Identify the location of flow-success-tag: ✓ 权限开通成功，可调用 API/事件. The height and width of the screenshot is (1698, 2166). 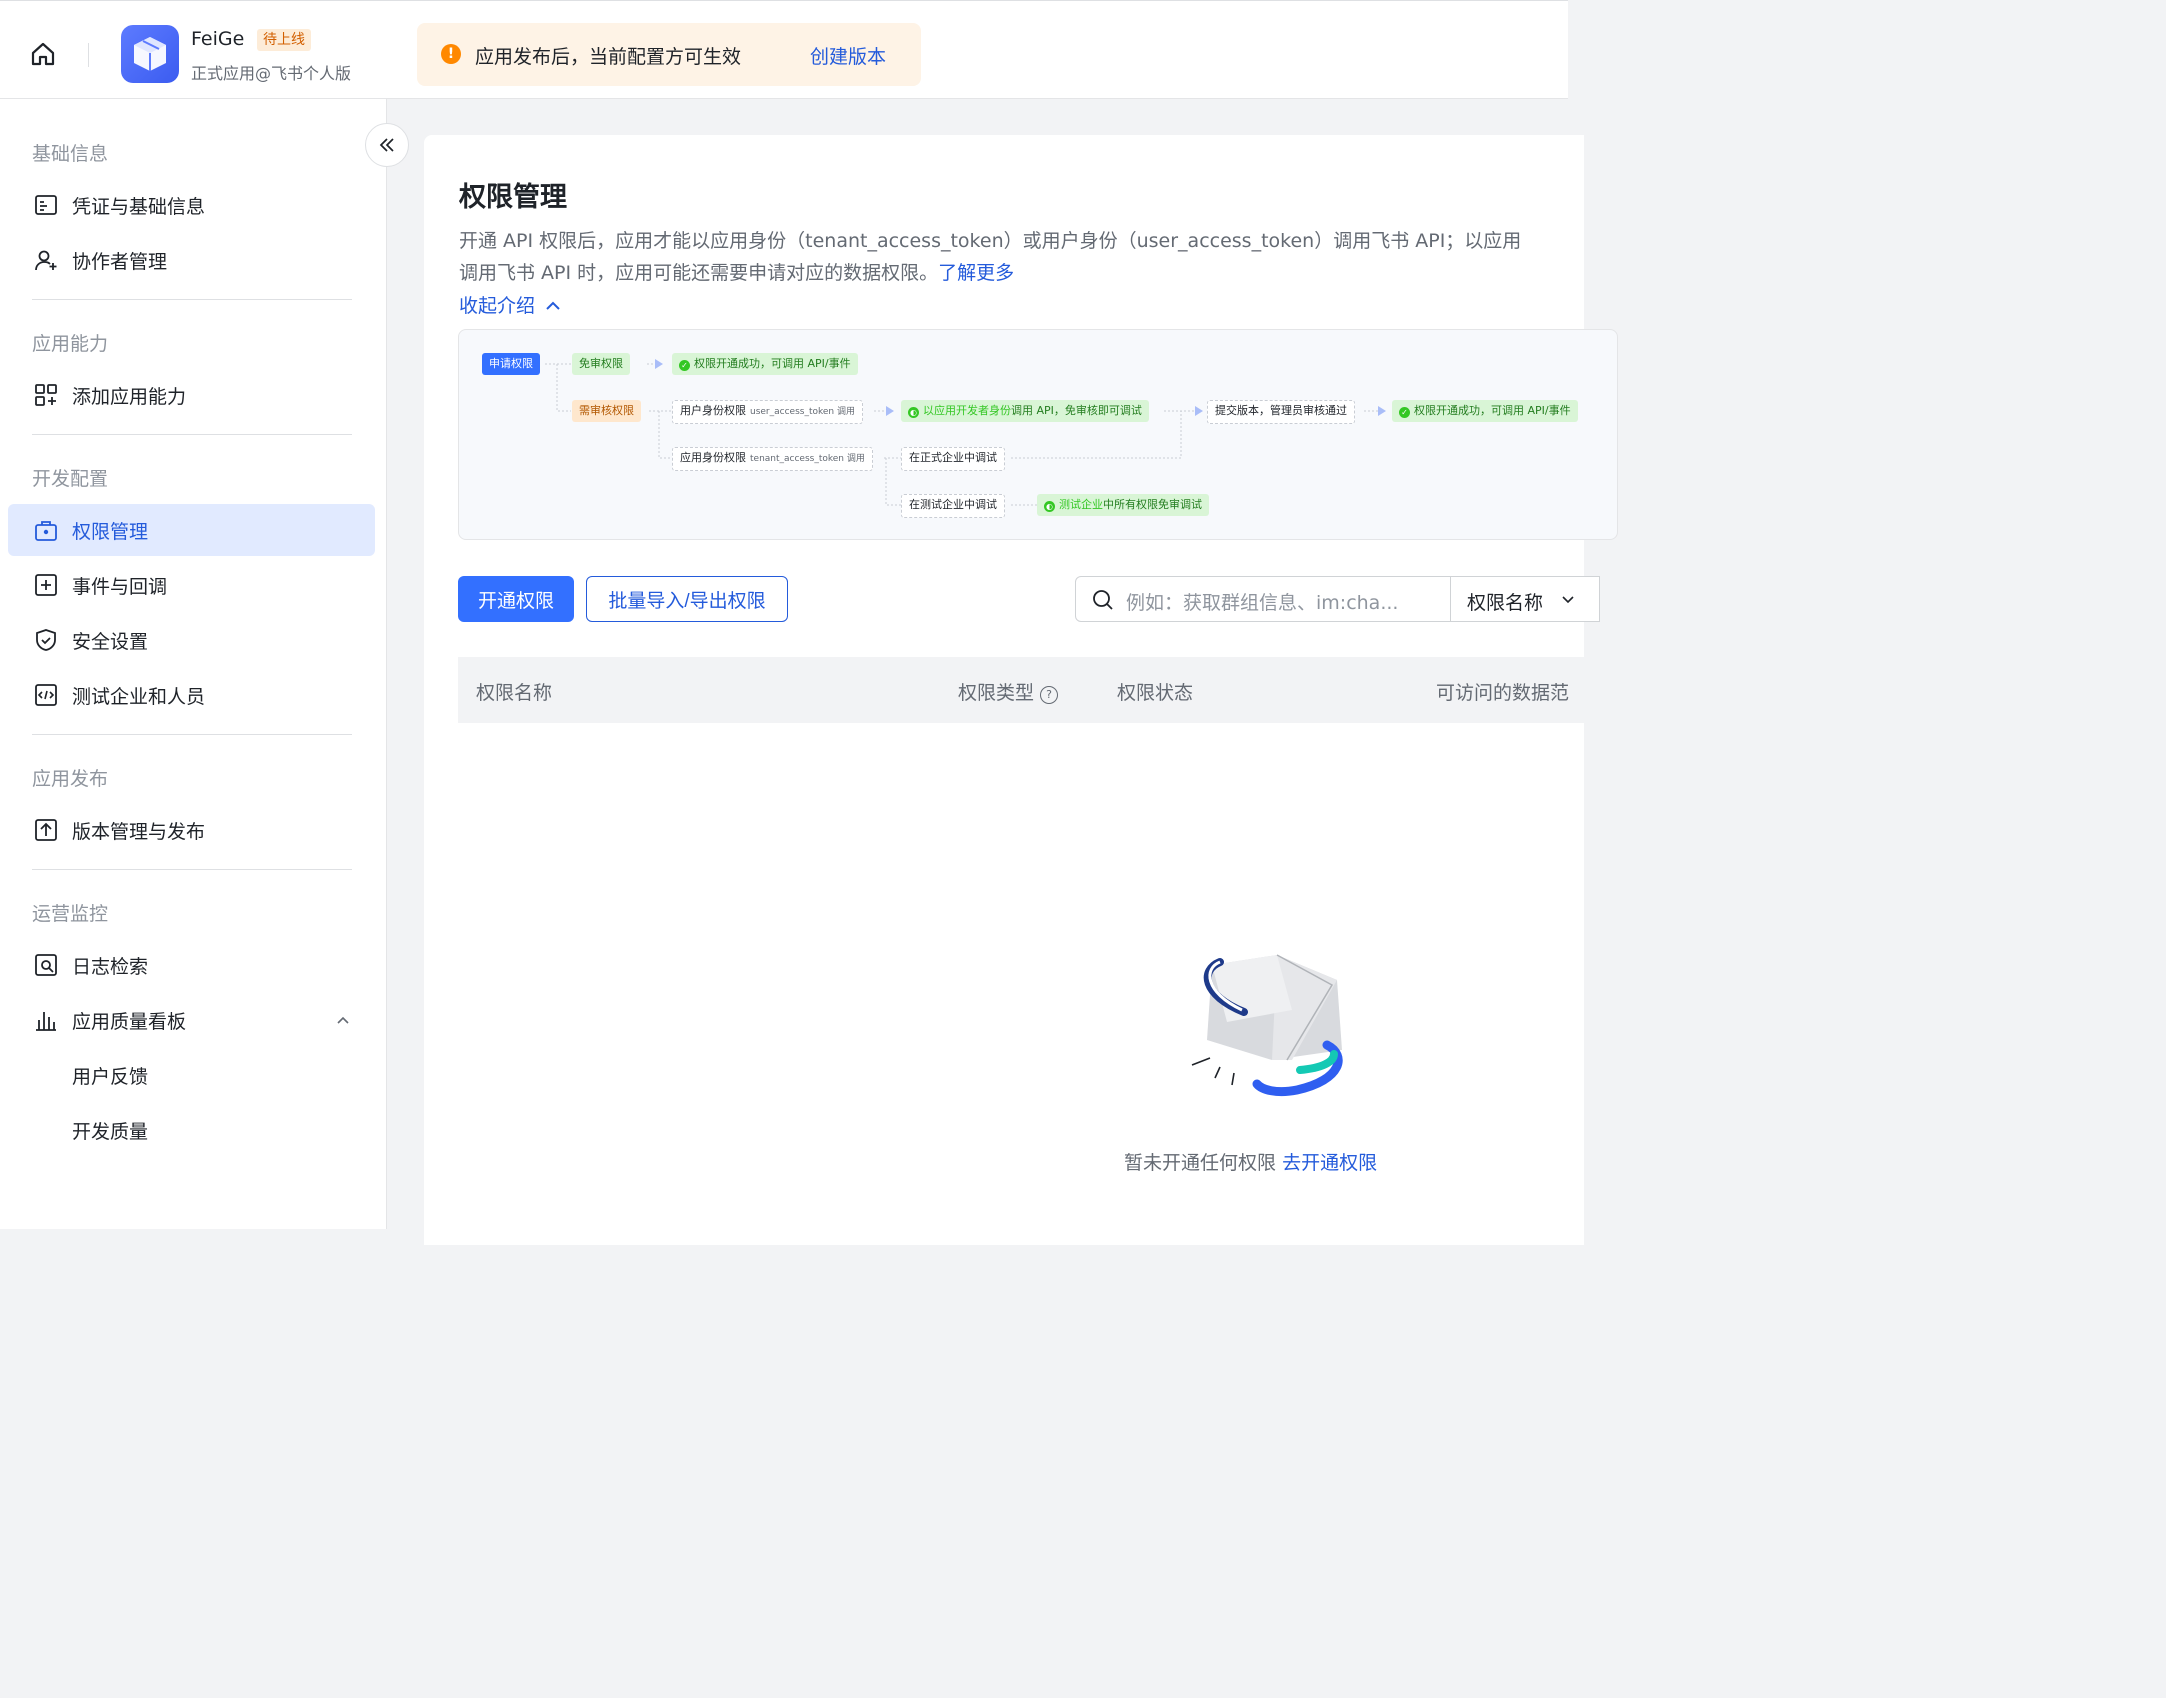
(765, 364).